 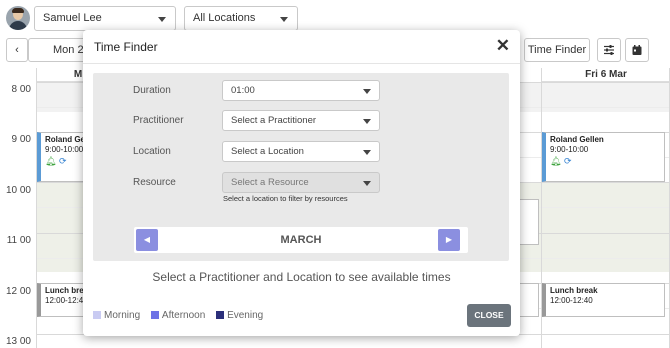 I want to click on resource-hint: Select a location to filter by resources, so click(x=285, y=198).